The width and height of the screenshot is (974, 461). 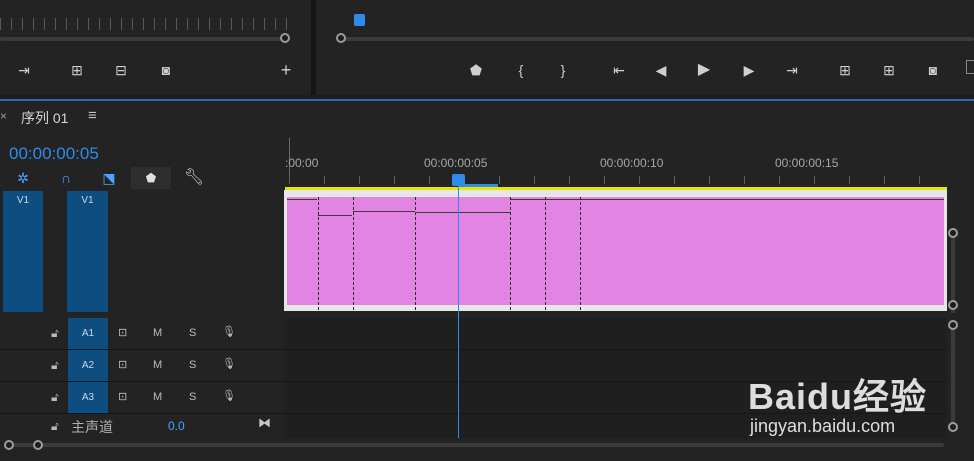 What do you see at coordinates (619, 70) in the screenshot?
I see `go-to-in-button: ⇤` at bounding box center [619, 70].